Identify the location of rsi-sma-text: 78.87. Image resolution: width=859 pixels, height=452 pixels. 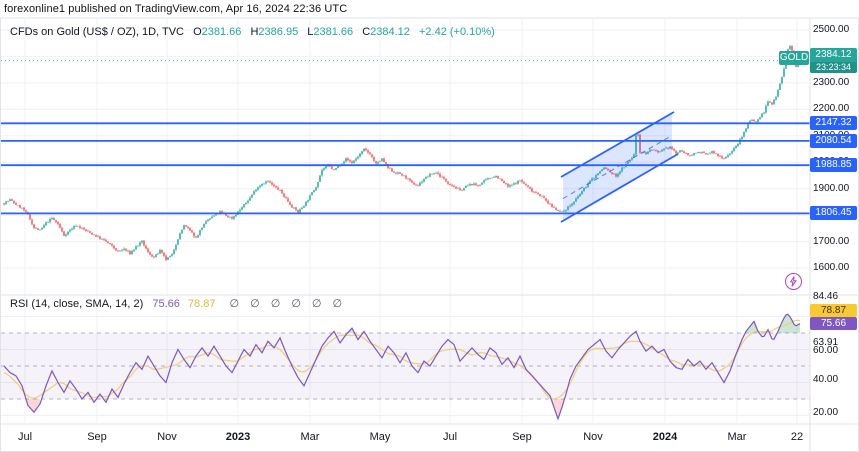
(201, 304).